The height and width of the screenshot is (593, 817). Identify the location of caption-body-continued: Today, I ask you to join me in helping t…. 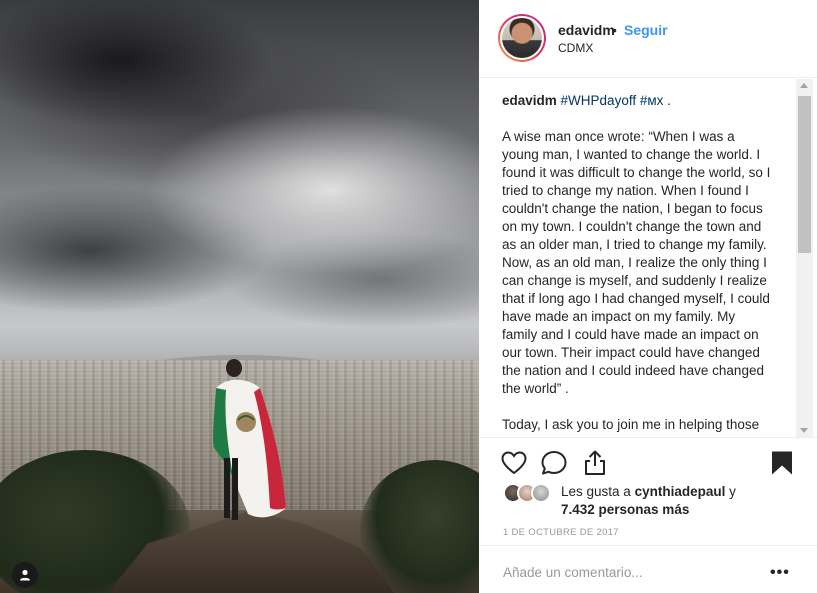
(631, 427).